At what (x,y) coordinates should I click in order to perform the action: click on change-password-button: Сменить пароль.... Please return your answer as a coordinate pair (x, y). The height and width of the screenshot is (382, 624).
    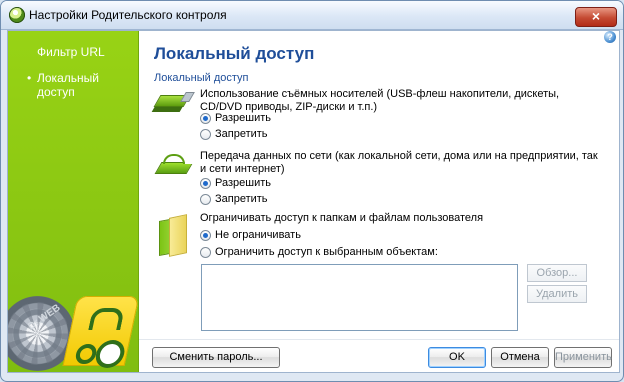
    Looking at the image, I should click on (216, 357).